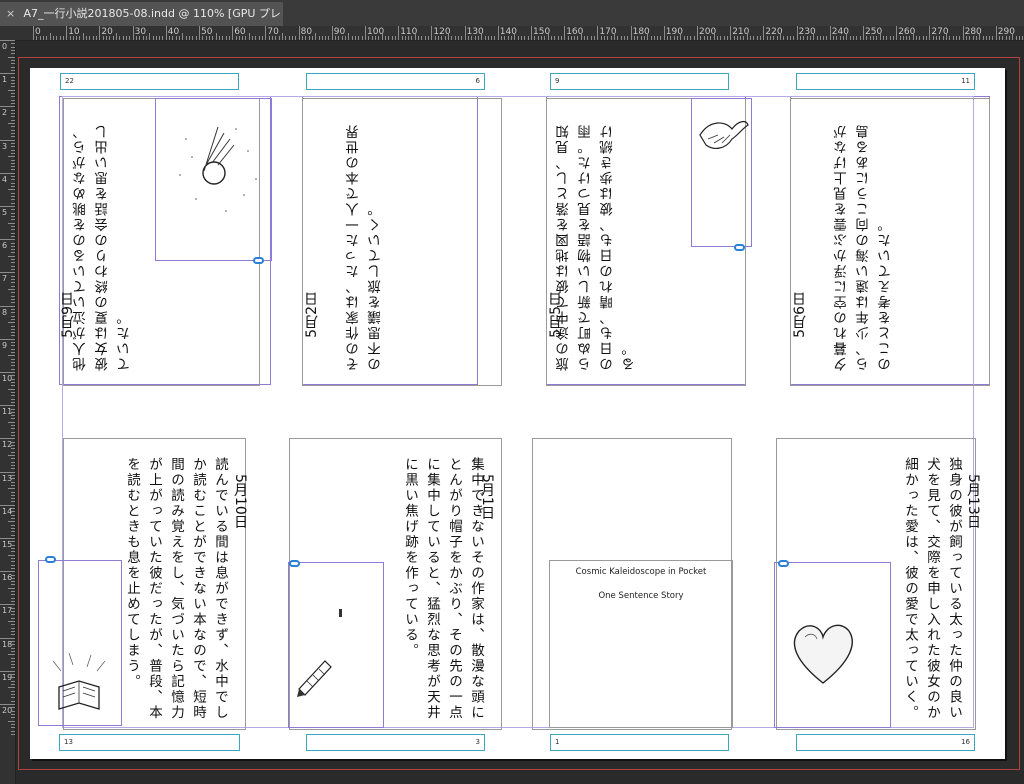  What do you see at coordinates (149, 742) in the screenshot?
I see `running-footer-frame: 13` at bounding box center [149, 742].